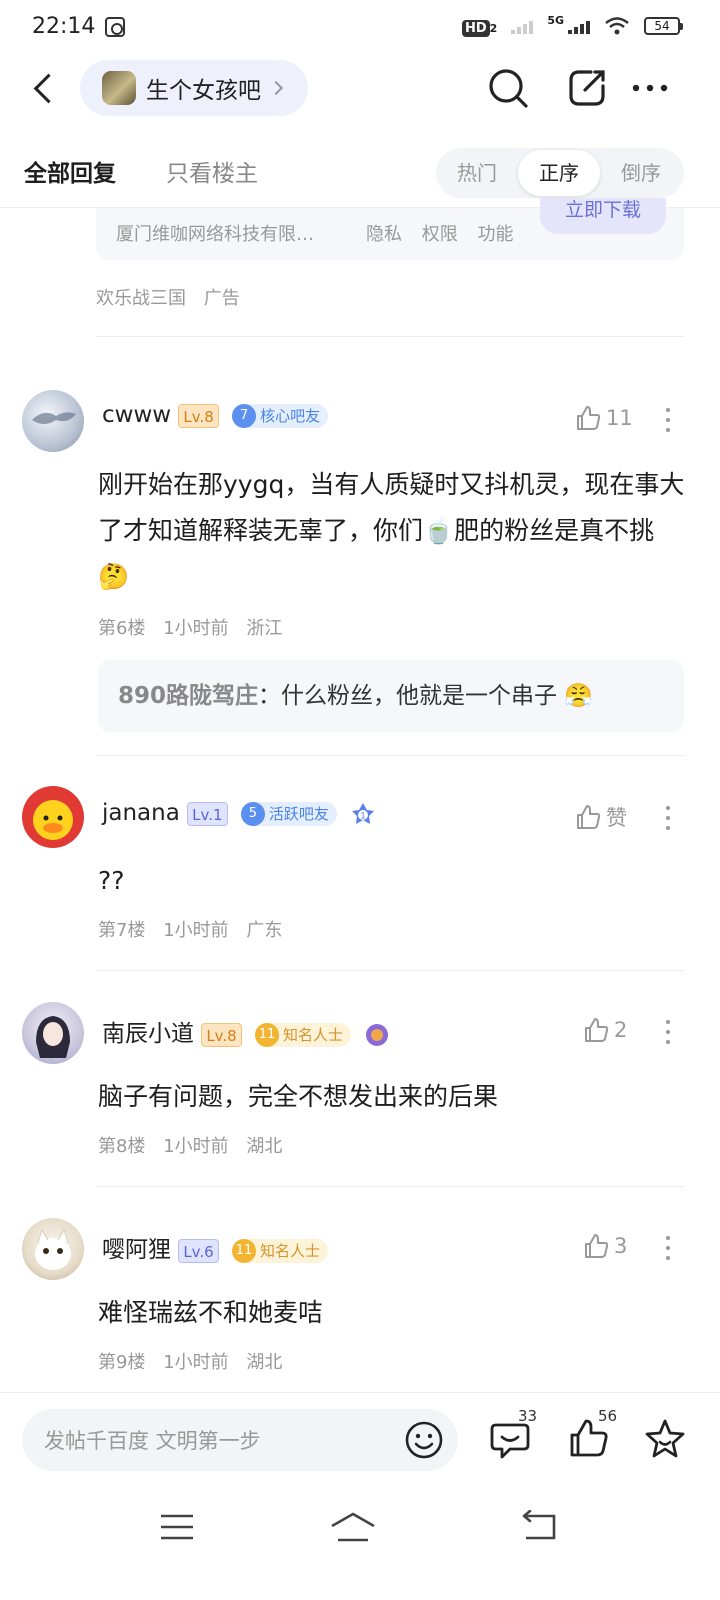 The width and height of the screenshot is (720, 1600). Describe the element at coordinates (276, 88) in the screenshot. I see `chevron-right-icon` at that location.